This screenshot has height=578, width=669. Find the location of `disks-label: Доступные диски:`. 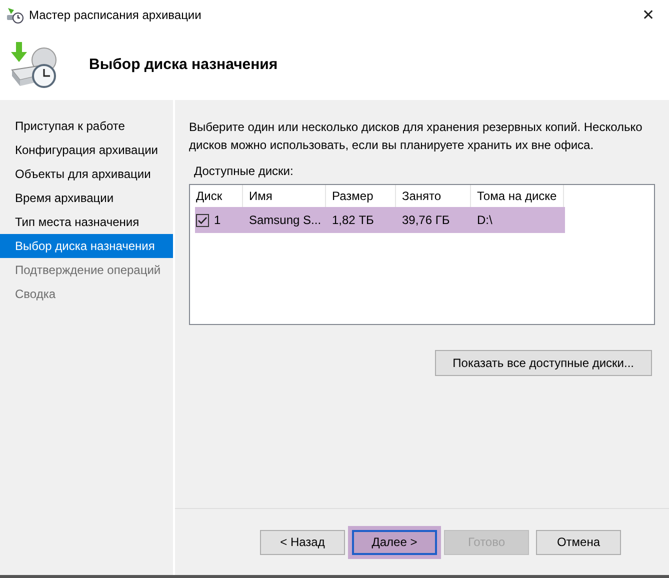

disks-label: Доступные диски: is located at coordinates (244, 171).